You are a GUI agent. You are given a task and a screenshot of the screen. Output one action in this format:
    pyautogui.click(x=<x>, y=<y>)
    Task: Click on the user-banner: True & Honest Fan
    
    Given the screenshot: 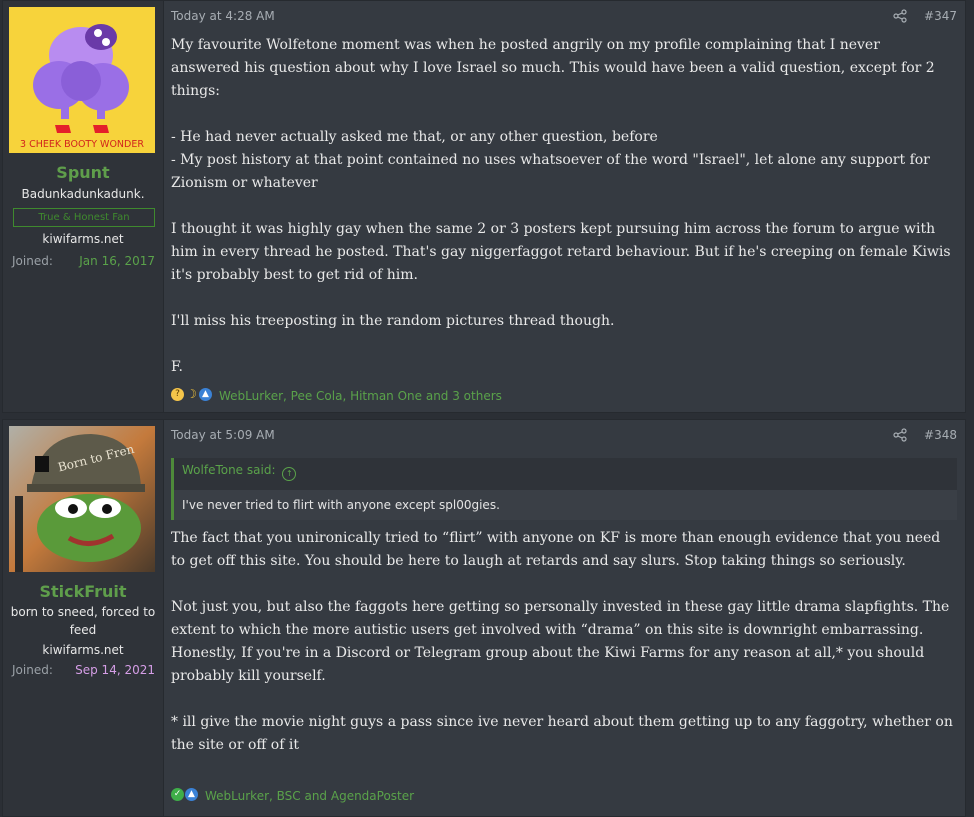 What is the action you would take?
    pyautogui.click(x=84, y=217)
    